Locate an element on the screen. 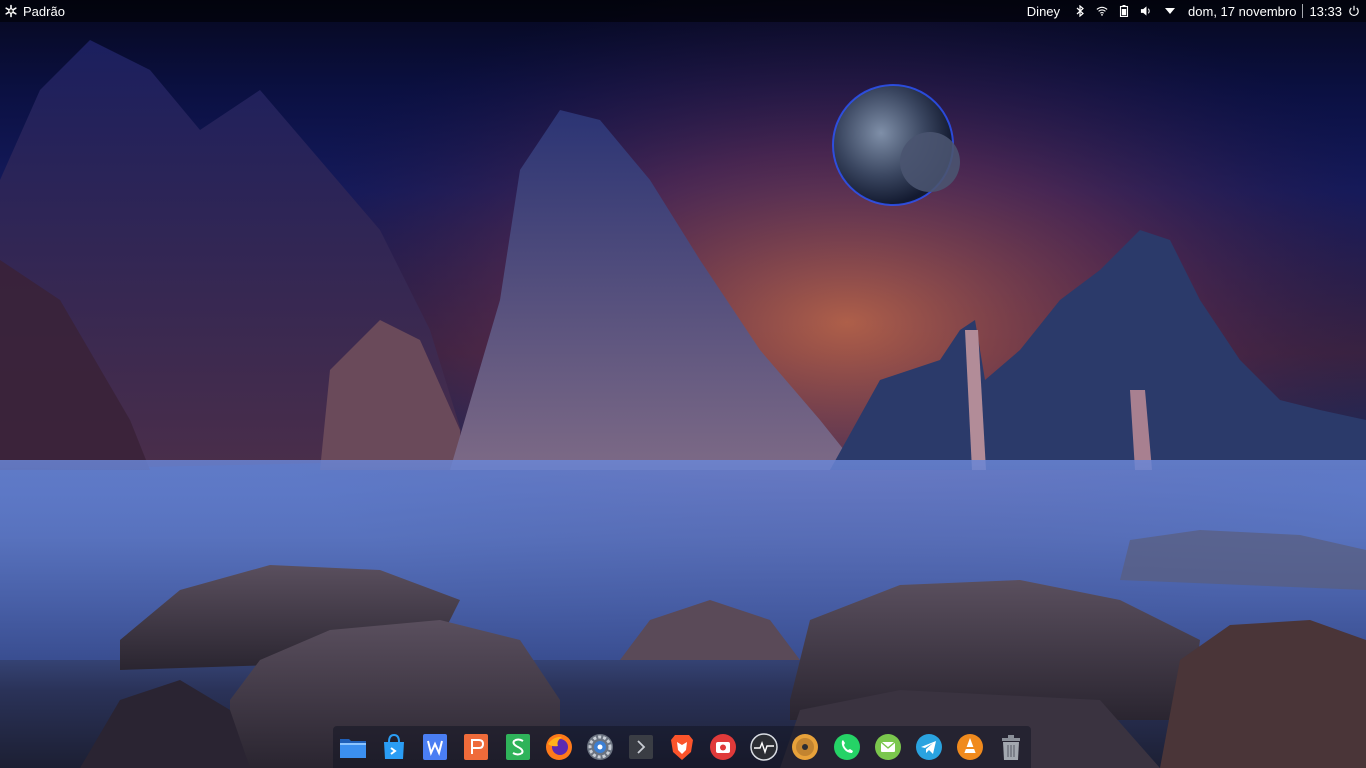  system-tray: Diney dom, 17 novembro 13:33 is located at coordinates (1191, 11).